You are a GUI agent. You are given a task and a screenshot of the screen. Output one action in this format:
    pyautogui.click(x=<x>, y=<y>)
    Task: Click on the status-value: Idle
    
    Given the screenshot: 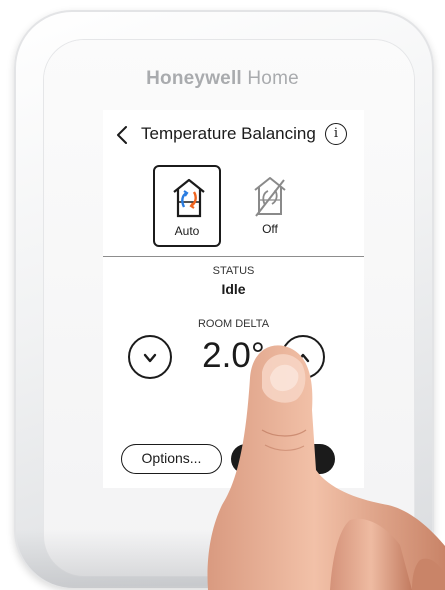 What is the action you would take?
    pyautogui.click(x=233, y=289)
    